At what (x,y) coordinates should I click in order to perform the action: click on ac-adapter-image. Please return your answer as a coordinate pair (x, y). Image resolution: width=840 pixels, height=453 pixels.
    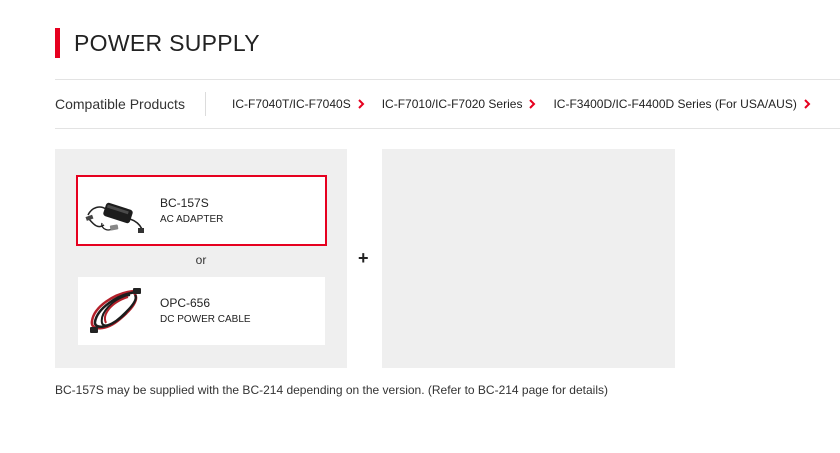
    Looking at the image, I should click on (114, 217).